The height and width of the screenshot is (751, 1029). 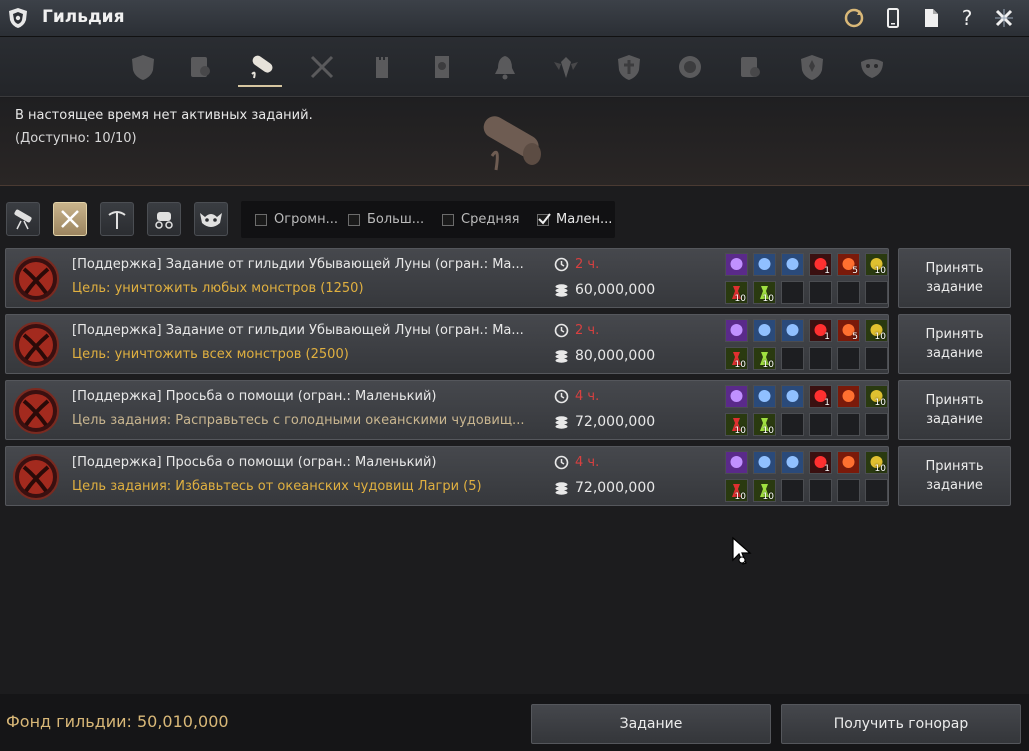 What do you see at coordinates (211, 219) in the screenshot?
I see `filter-boss` at bounding box center [211, 219].